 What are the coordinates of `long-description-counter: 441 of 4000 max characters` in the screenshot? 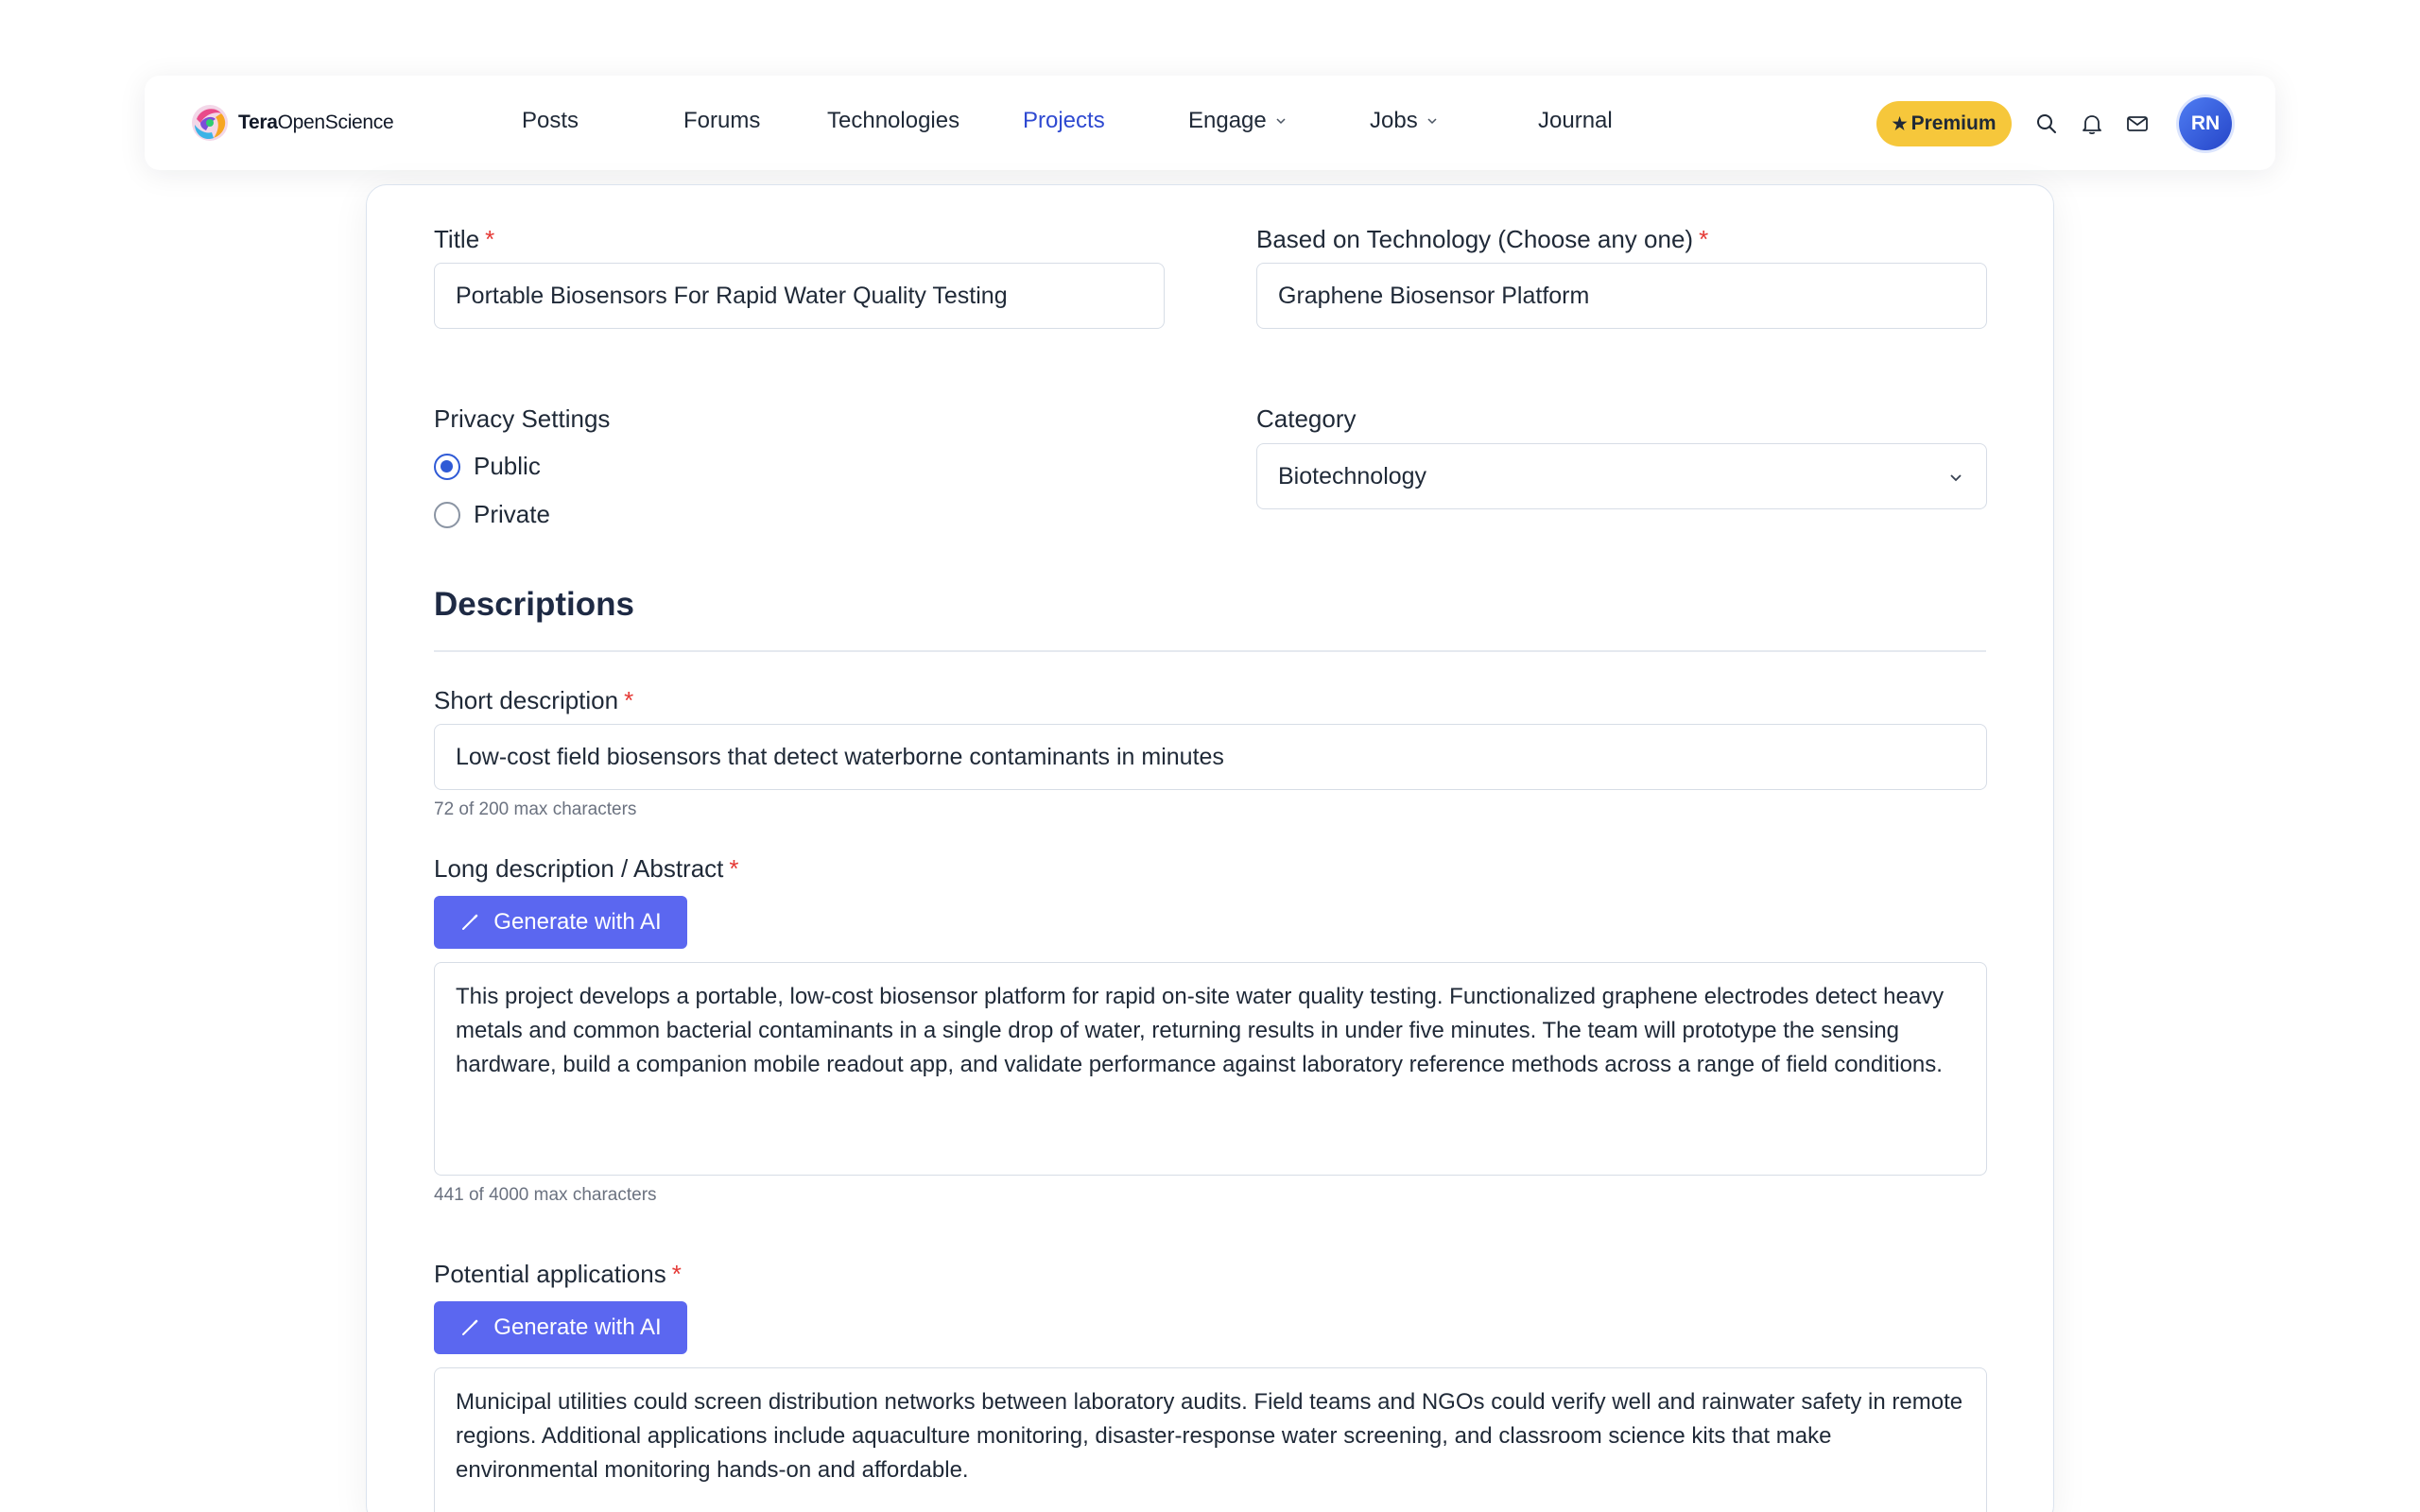 It's located at (545, 1195).